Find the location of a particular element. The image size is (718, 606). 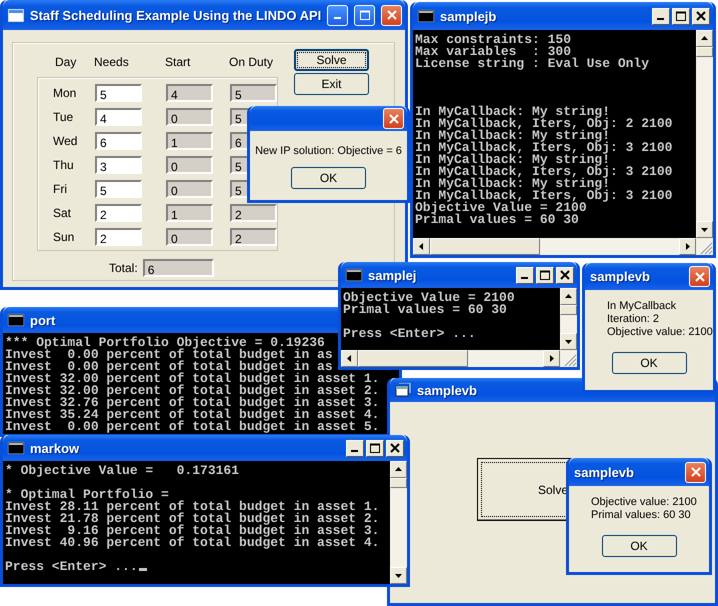

needs-field: 6 is located at coordinates (118, 141).